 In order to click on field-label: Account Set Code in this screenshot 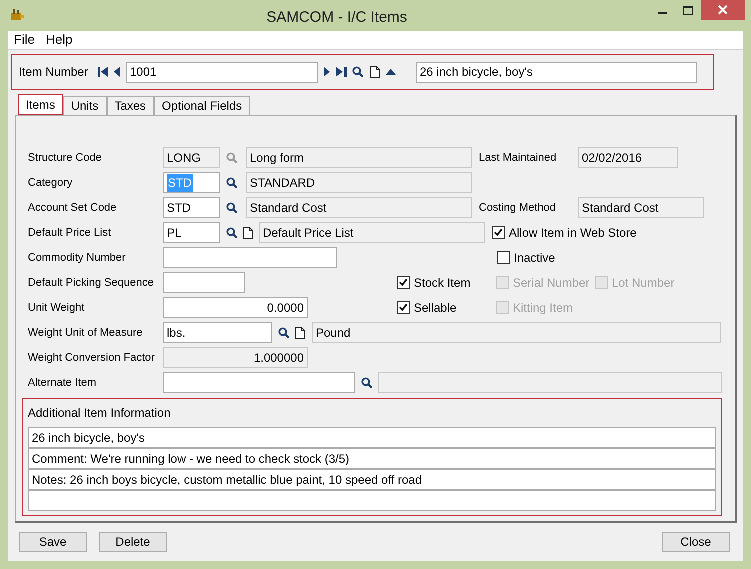, I will do `click(72, 208)`.